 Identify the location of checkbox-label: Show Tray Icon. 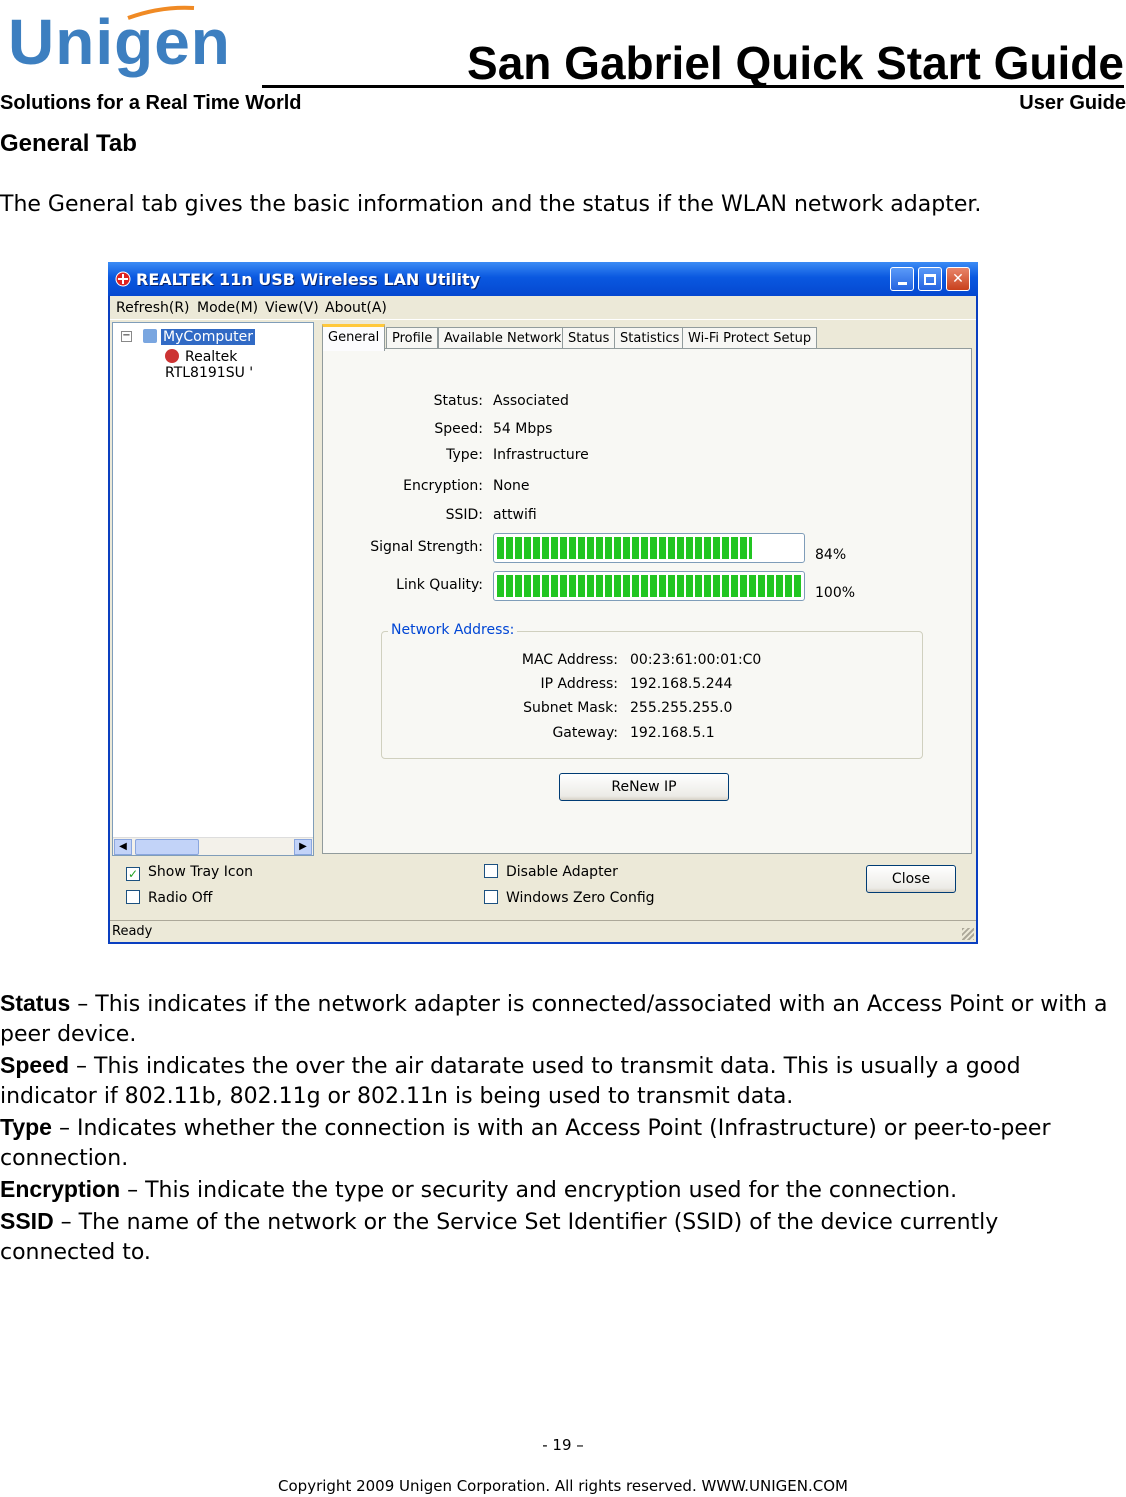
(201, 872).